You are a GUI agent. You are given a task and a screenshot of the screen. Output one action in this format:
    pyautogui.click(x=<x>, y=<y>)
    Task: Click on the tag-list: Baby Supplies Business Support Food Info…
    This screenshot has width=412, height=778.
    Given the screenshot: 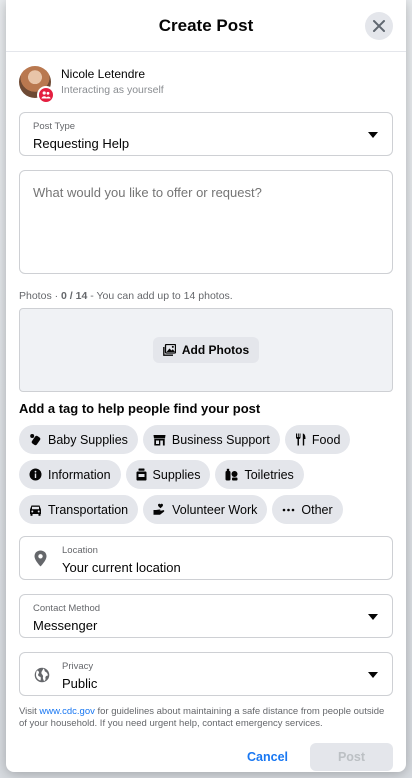 What is the action you would take?
    pyautogui.click(x=209, y=474)
    